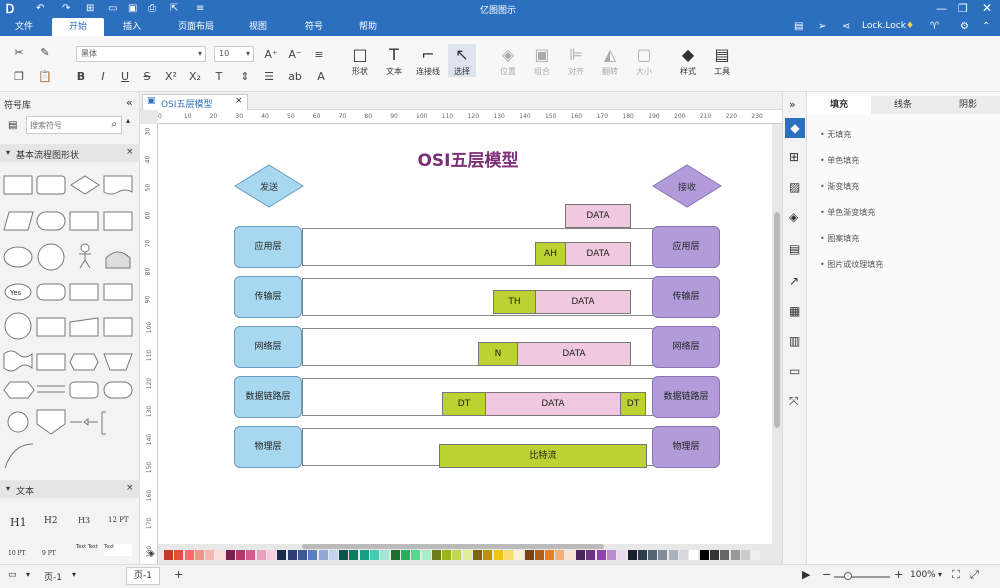  Describe the element at coordinates (686, 347) in the screenshot. I see `recv-layer-network: 网络层` at that location.